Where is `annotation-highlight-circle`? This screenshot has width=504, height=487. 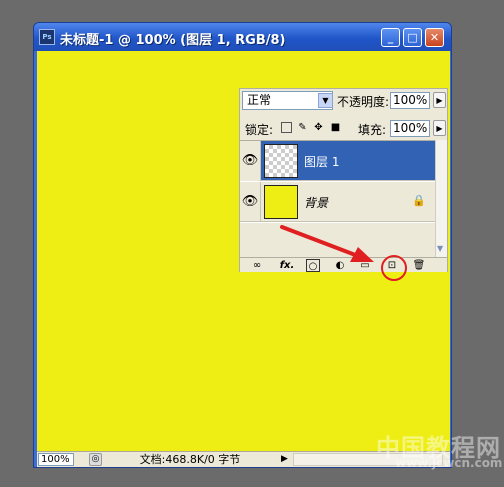 annotation-highlight-circle is located at coordinates (394, 268).